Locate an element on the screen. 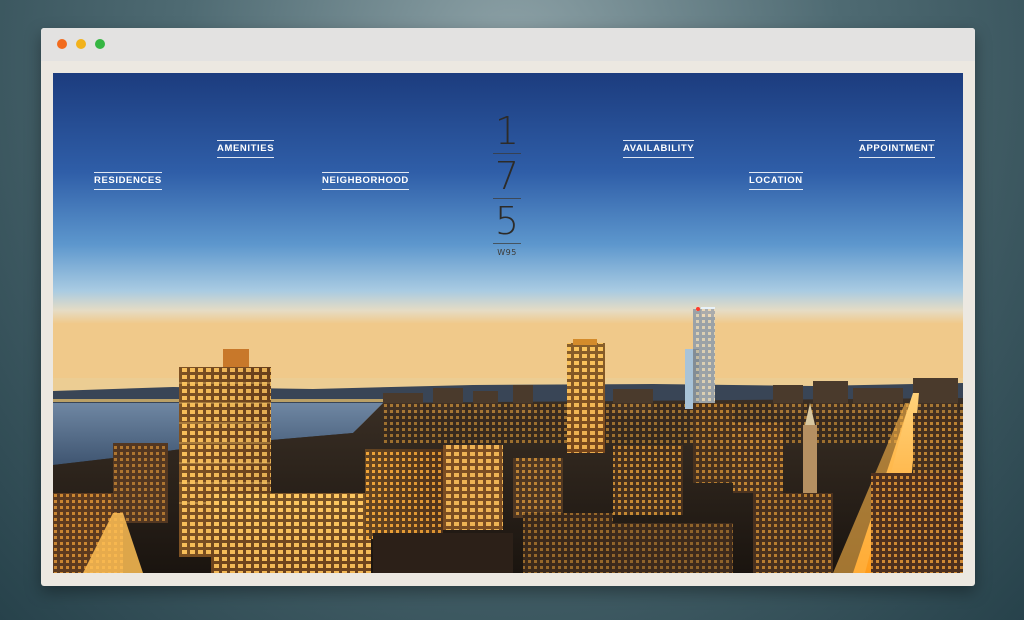 The height and width of the screenshot is (620, 1024). nav-location: LOCATION is located at coordinates (776, 181).